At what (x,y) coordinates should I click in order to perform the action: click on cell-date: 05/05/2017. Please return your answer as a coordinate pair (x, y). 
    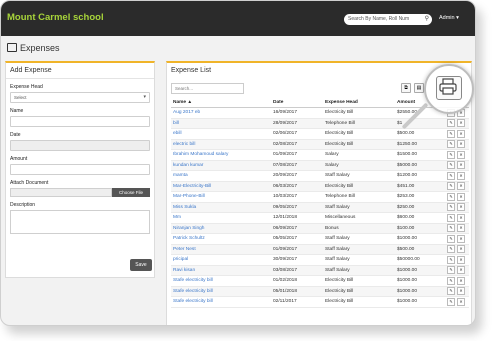
    Looking at the image, I should click on (297, 239).